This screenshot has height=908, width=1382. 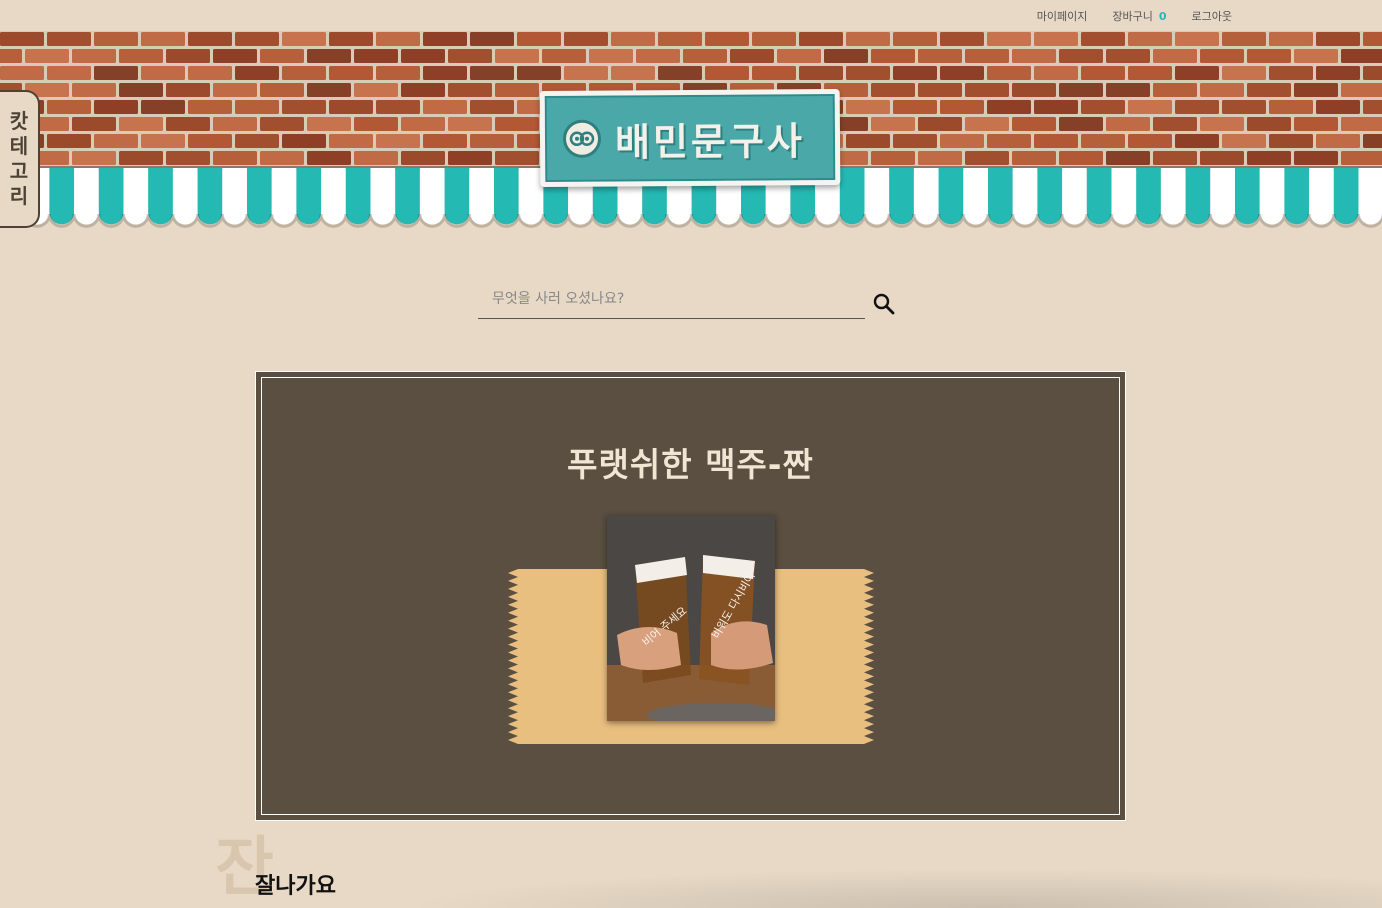 I want to click on cart-link: 장바구니0, so click(x=1139, y=16).